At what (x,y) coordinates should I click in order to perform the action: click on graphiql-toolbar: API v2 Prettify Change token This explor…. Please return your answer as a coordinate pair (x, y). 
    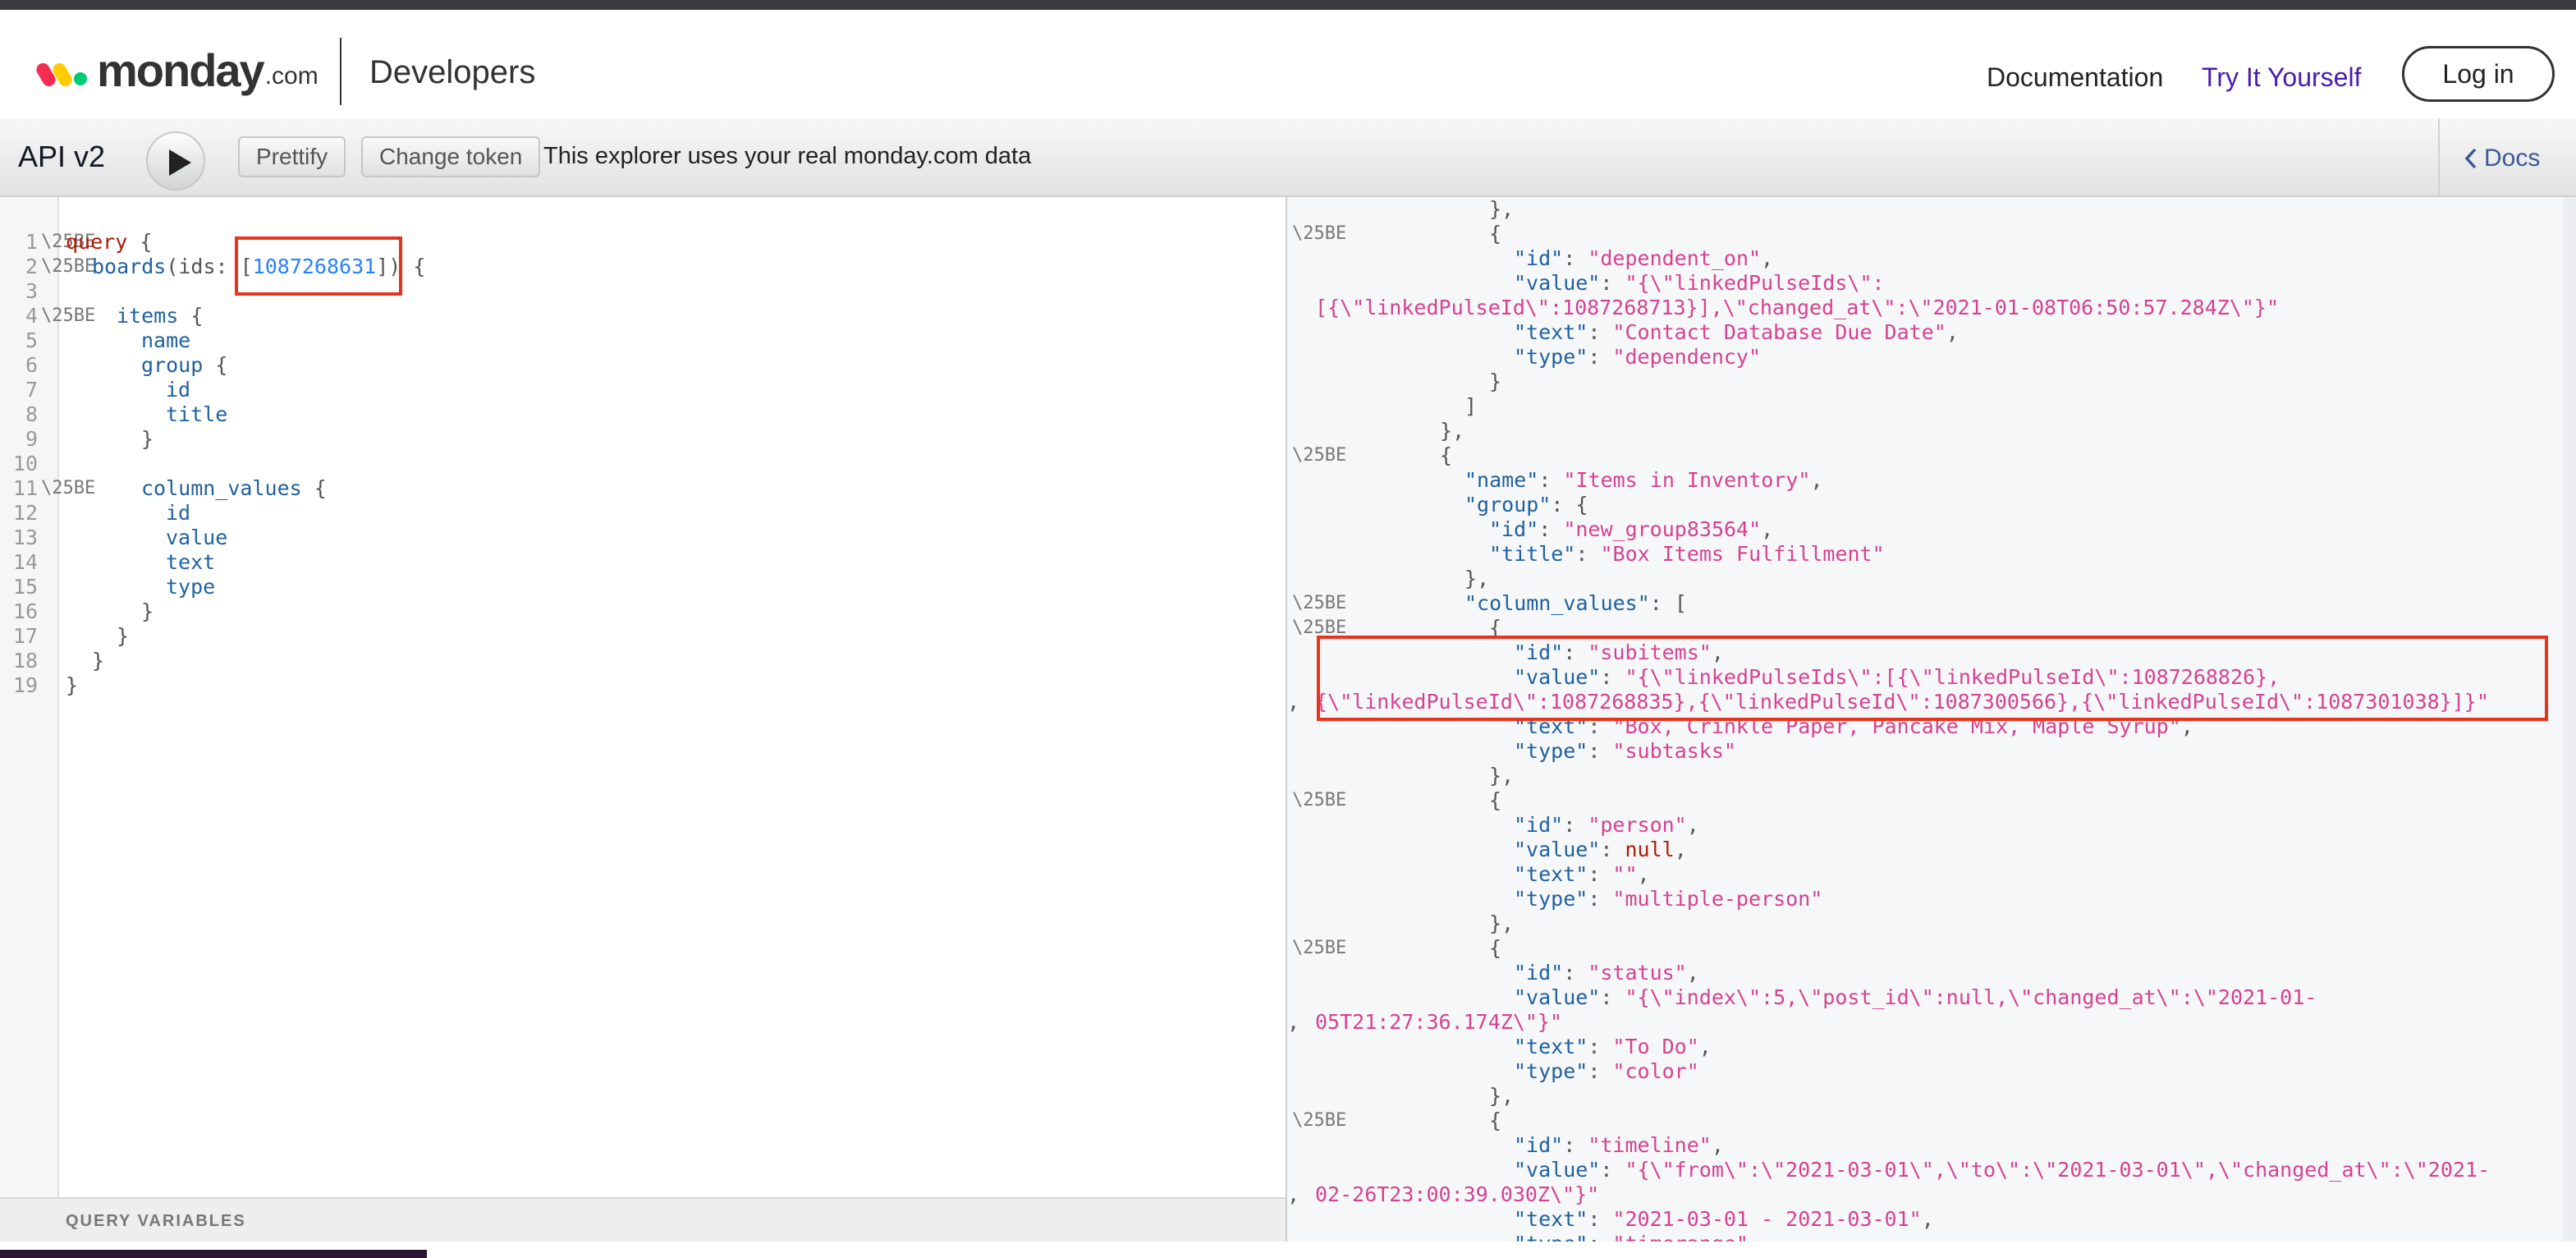
    Looking at the image, I should click on (1288, 157).